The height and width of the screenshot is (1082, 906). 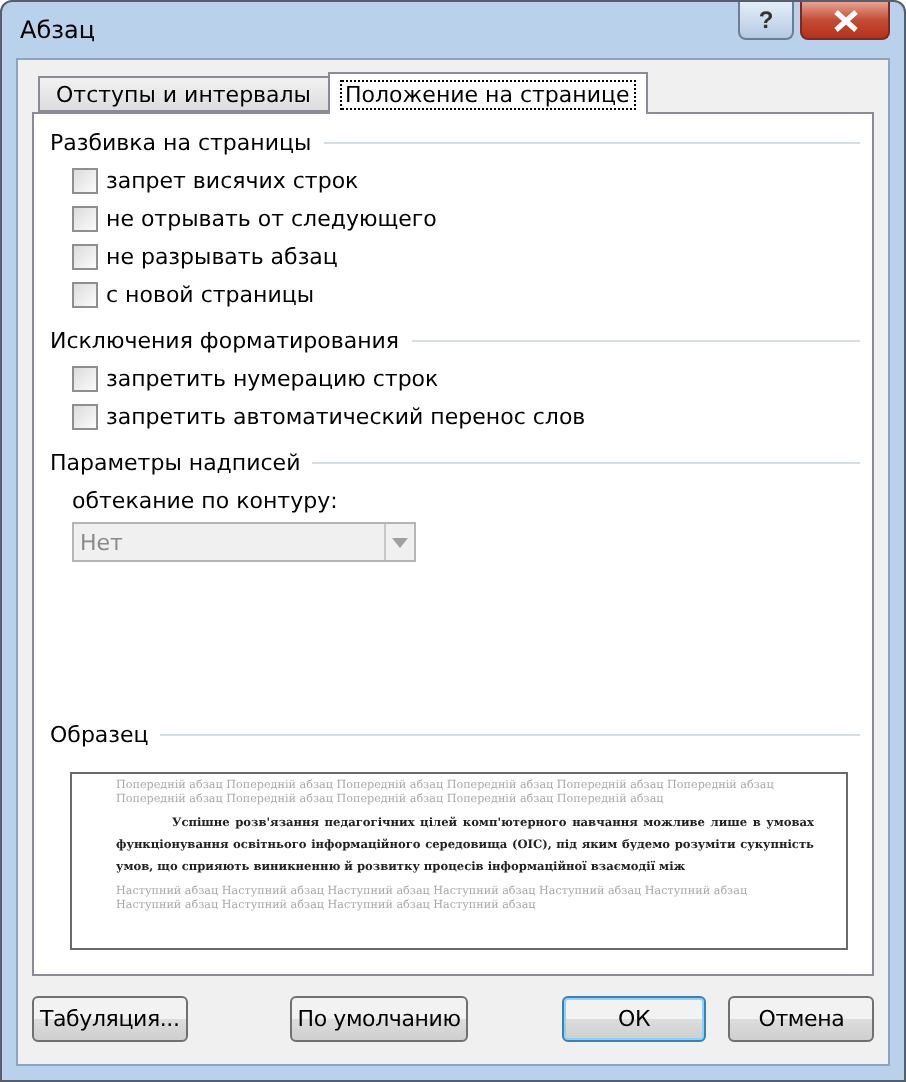 What do you see at coordinates (99, 735) in the screenshot?
I see `group-title: Образец` at bounding box center [99, 735].